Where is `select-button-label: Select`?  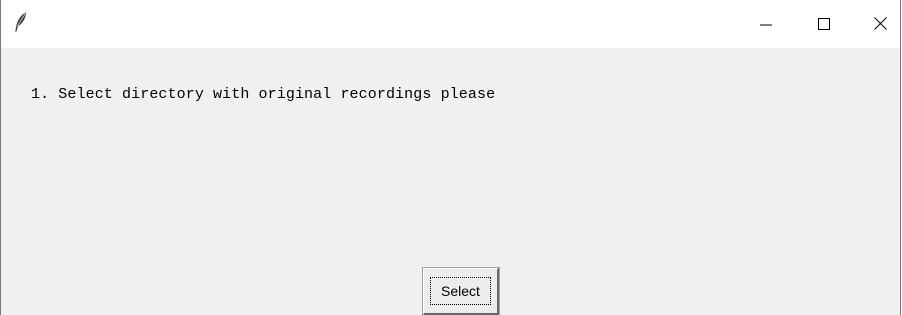
select-button-label: Select is located at coordinates (460, 291).